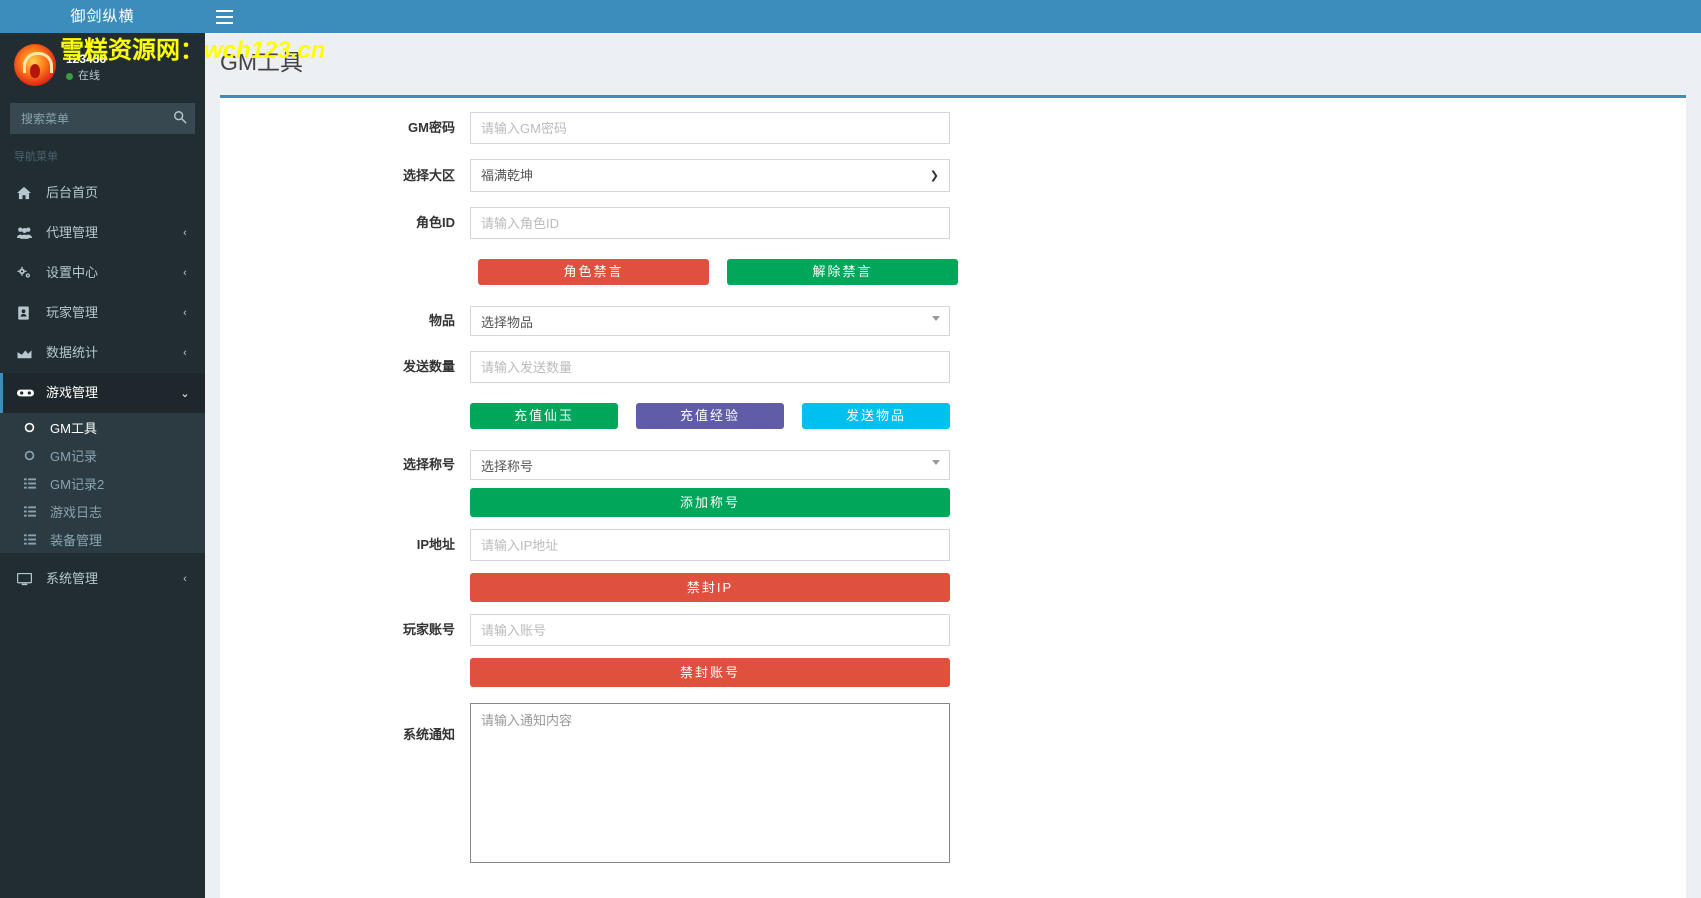 The image size is (1701, 898). Describe the element at coordinates (33, 483) in the screenshot. I see `list-icon` at that location.